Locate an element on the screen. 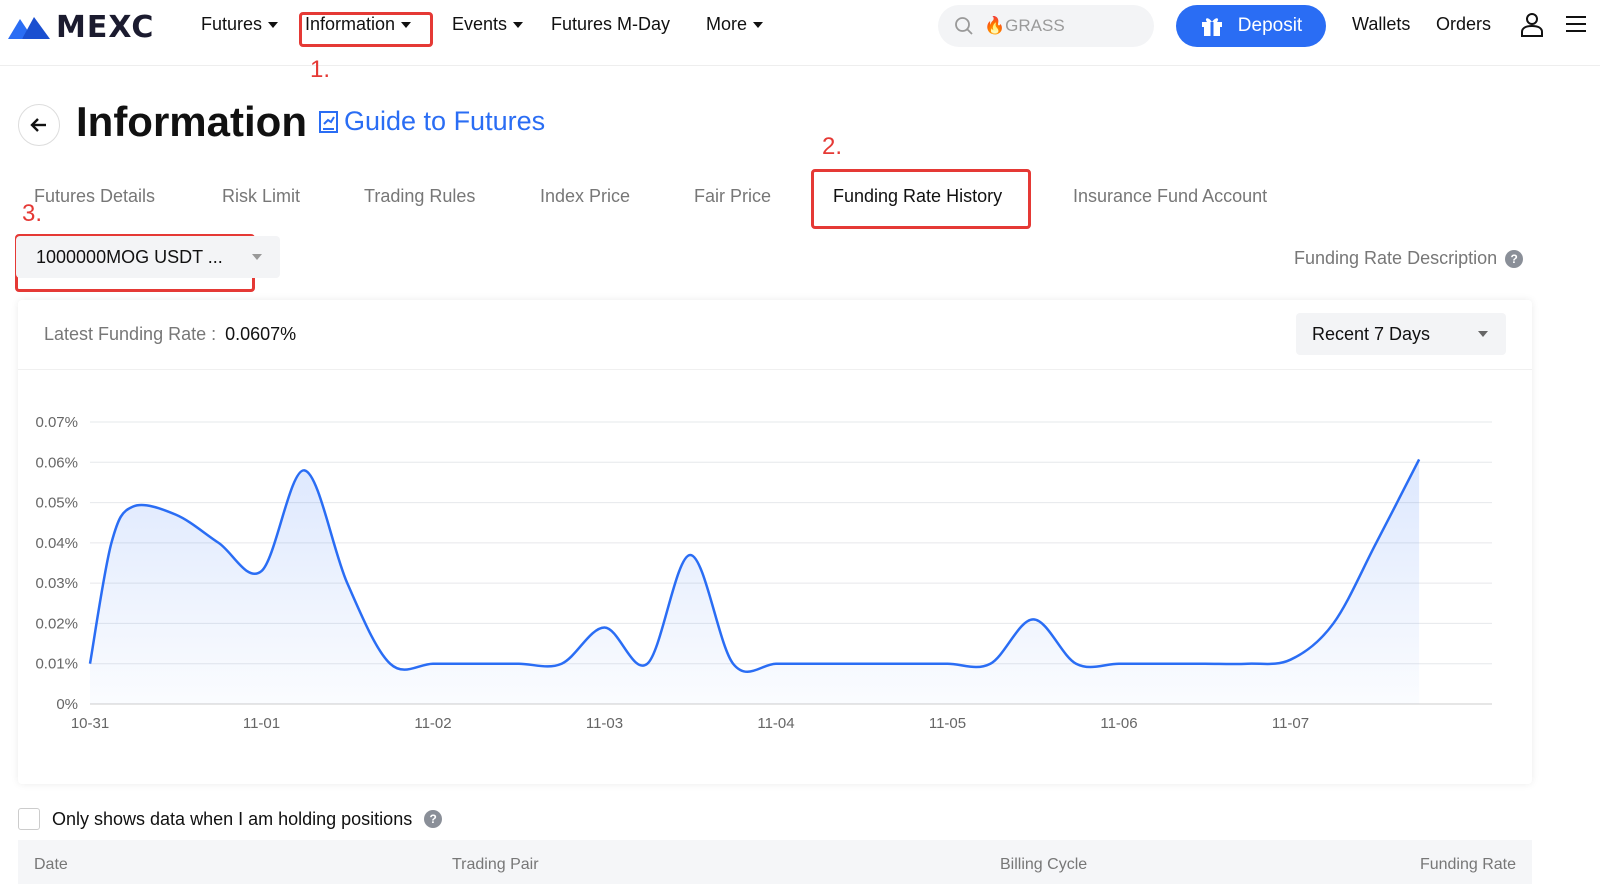 The width and height of the screenshot is (1600, 884). mexc-logo-icon is located at coordinates (29, 28).